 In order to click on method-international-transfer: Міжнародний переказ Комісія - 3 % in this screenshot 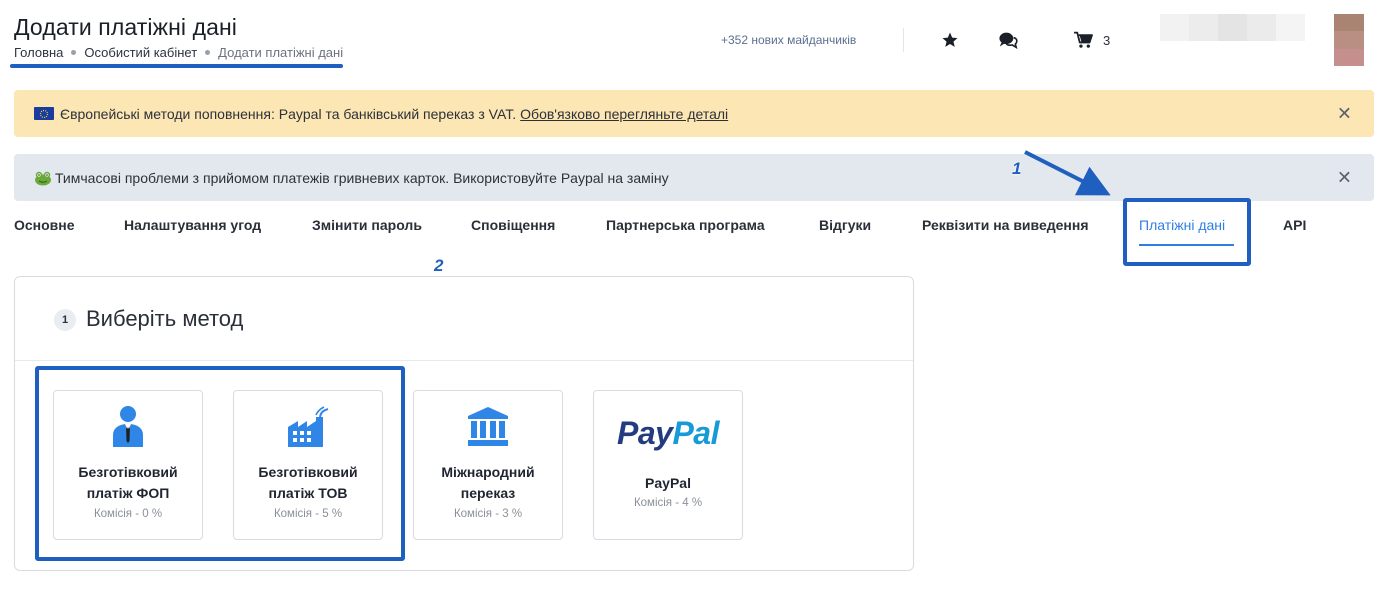, I will do `click(488, 465)`.